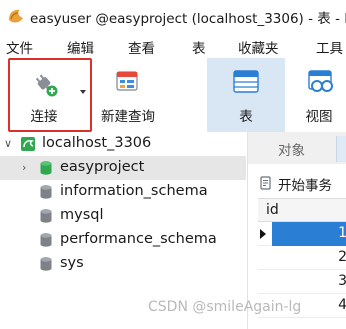  What do you see at coordinates (329, 47) in the screenshot?
I see `menu-tools: 工具` at bounding box center [329, 47].